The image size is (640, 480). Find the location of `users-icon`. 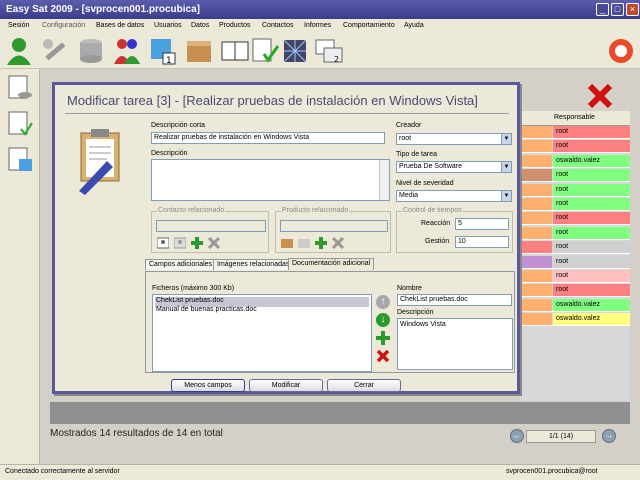

users-icon is located at coordinates (127, 51).